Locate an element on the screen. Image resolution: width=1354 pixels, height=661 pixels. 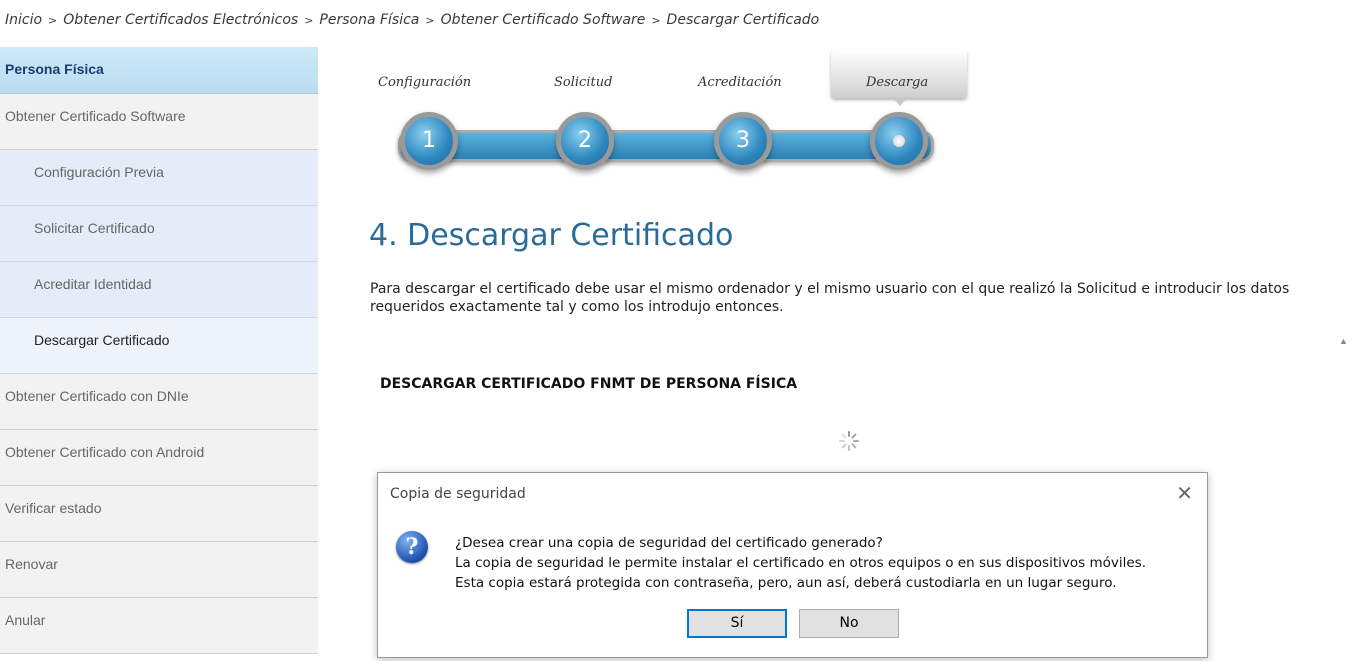
scroll-up-arrow-icon: ▲ is located at coordinates (1343, 341).